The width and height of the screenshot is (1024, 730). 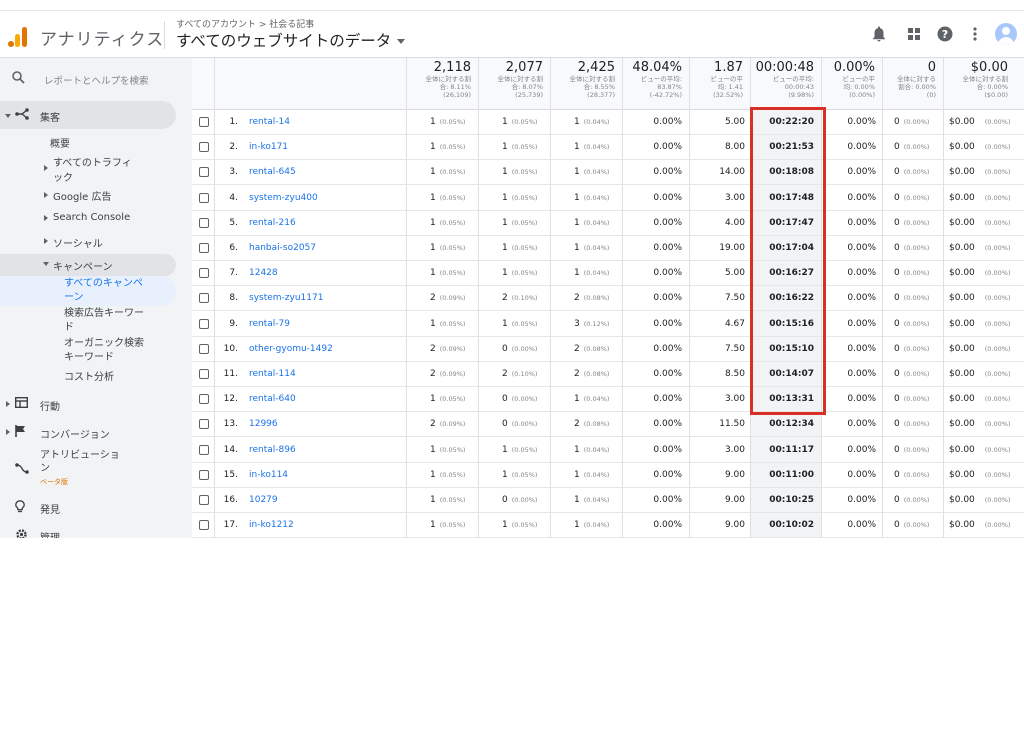 What do you see at coordinates (291, 349) in the screenshot?
I see `campaign-link: other-gyomu-1492` at bounding box center [291, 349].